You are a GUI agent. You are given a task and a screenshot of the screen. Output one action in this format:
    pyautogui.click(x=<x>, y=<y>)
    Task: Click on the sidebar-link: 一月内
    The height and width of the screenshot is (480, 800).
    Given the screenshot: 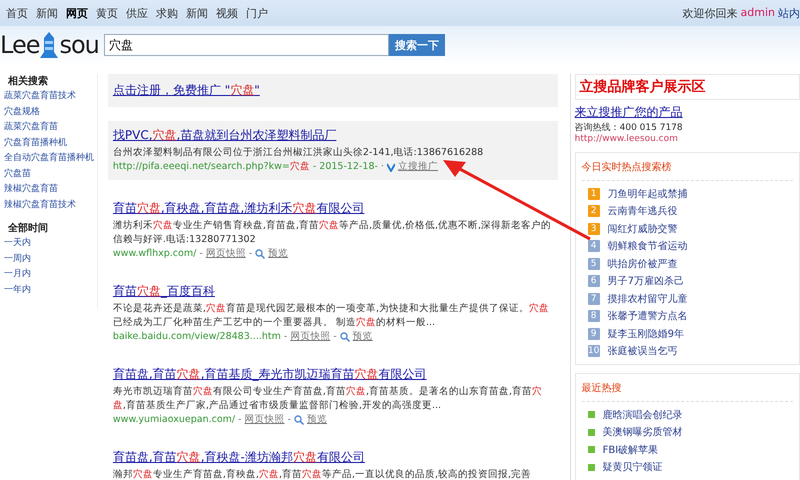 What is the action you would take?
    pyautogui.click(x=50, y=274)
    